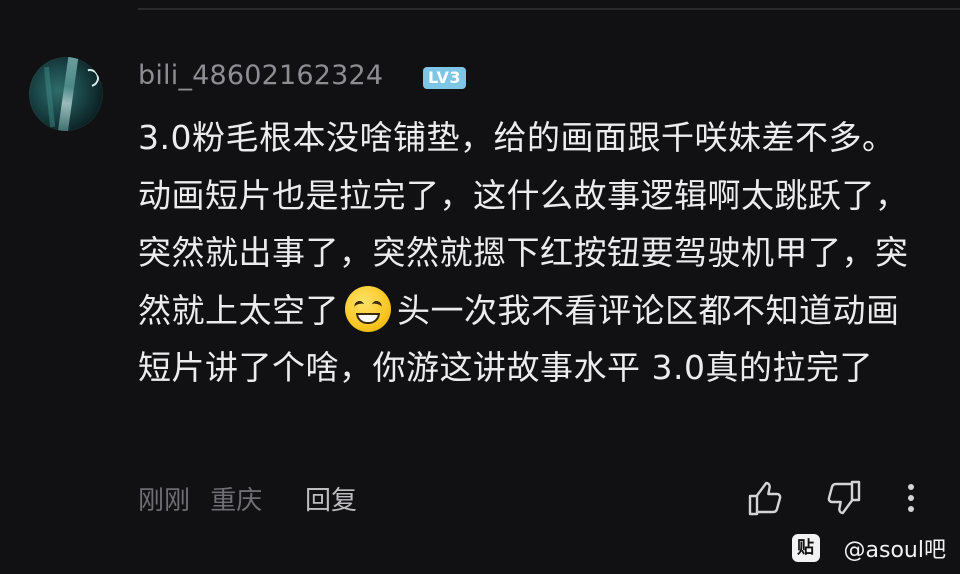  I want to click on level-badge: LV3, so click(445, 78).